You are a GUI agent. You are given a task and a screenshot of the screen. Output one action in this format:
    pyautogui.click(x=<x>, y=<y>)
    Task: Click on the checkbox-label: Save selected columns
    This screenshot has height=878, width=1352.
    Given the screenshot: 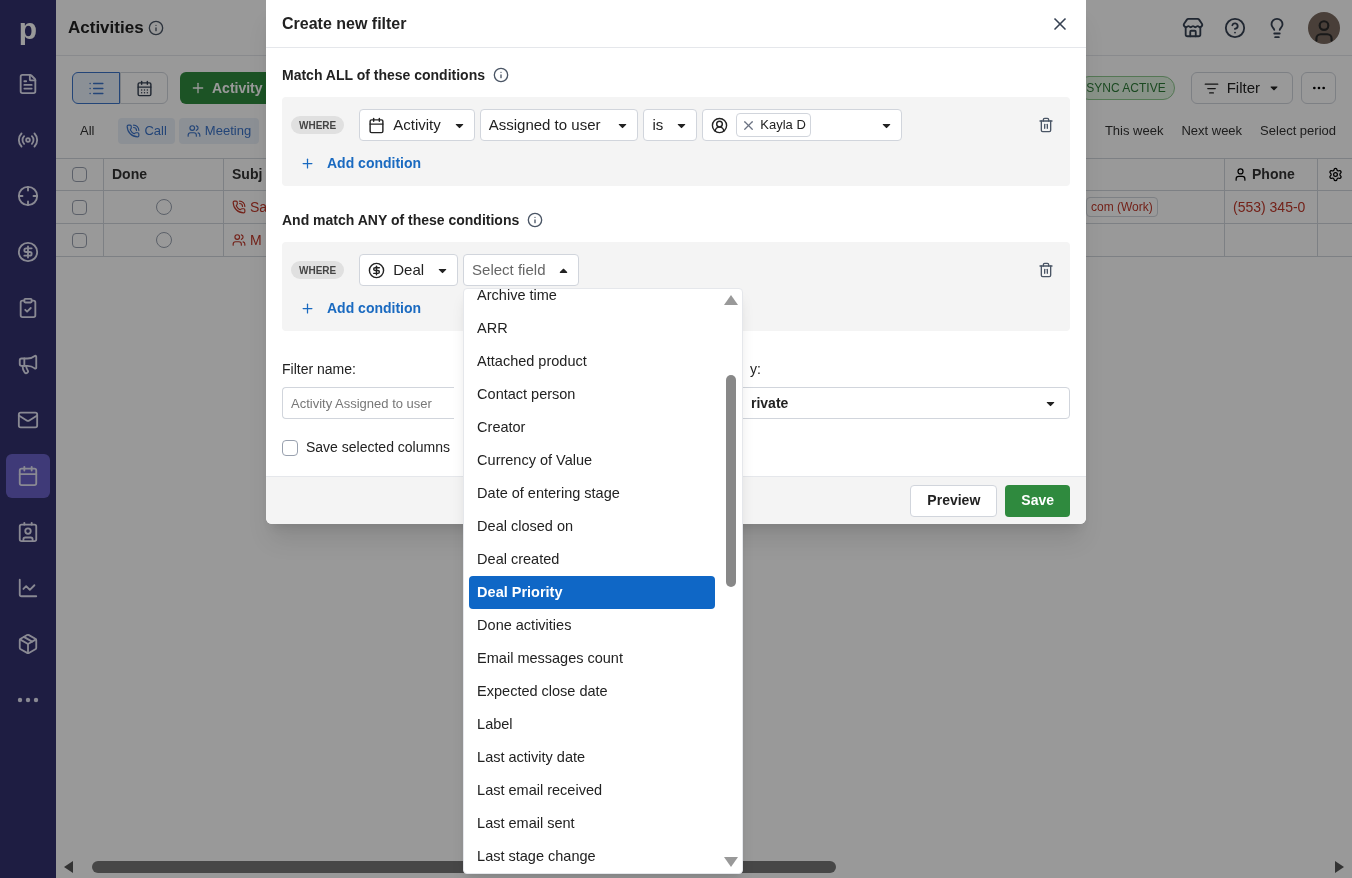 What is the action you would take?
    pyautogui.click(x=378, y=447)
    